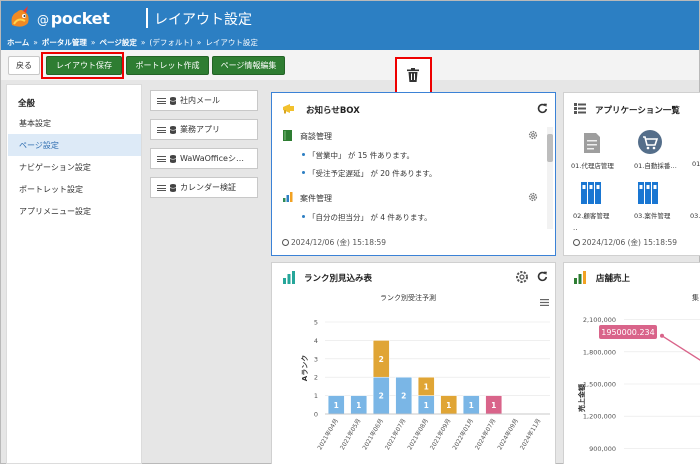  What do you see at coordinates (18, 42) in the screenshot?
I see `breadcrumb-home: ホーム` at bounding box center [18, 42].